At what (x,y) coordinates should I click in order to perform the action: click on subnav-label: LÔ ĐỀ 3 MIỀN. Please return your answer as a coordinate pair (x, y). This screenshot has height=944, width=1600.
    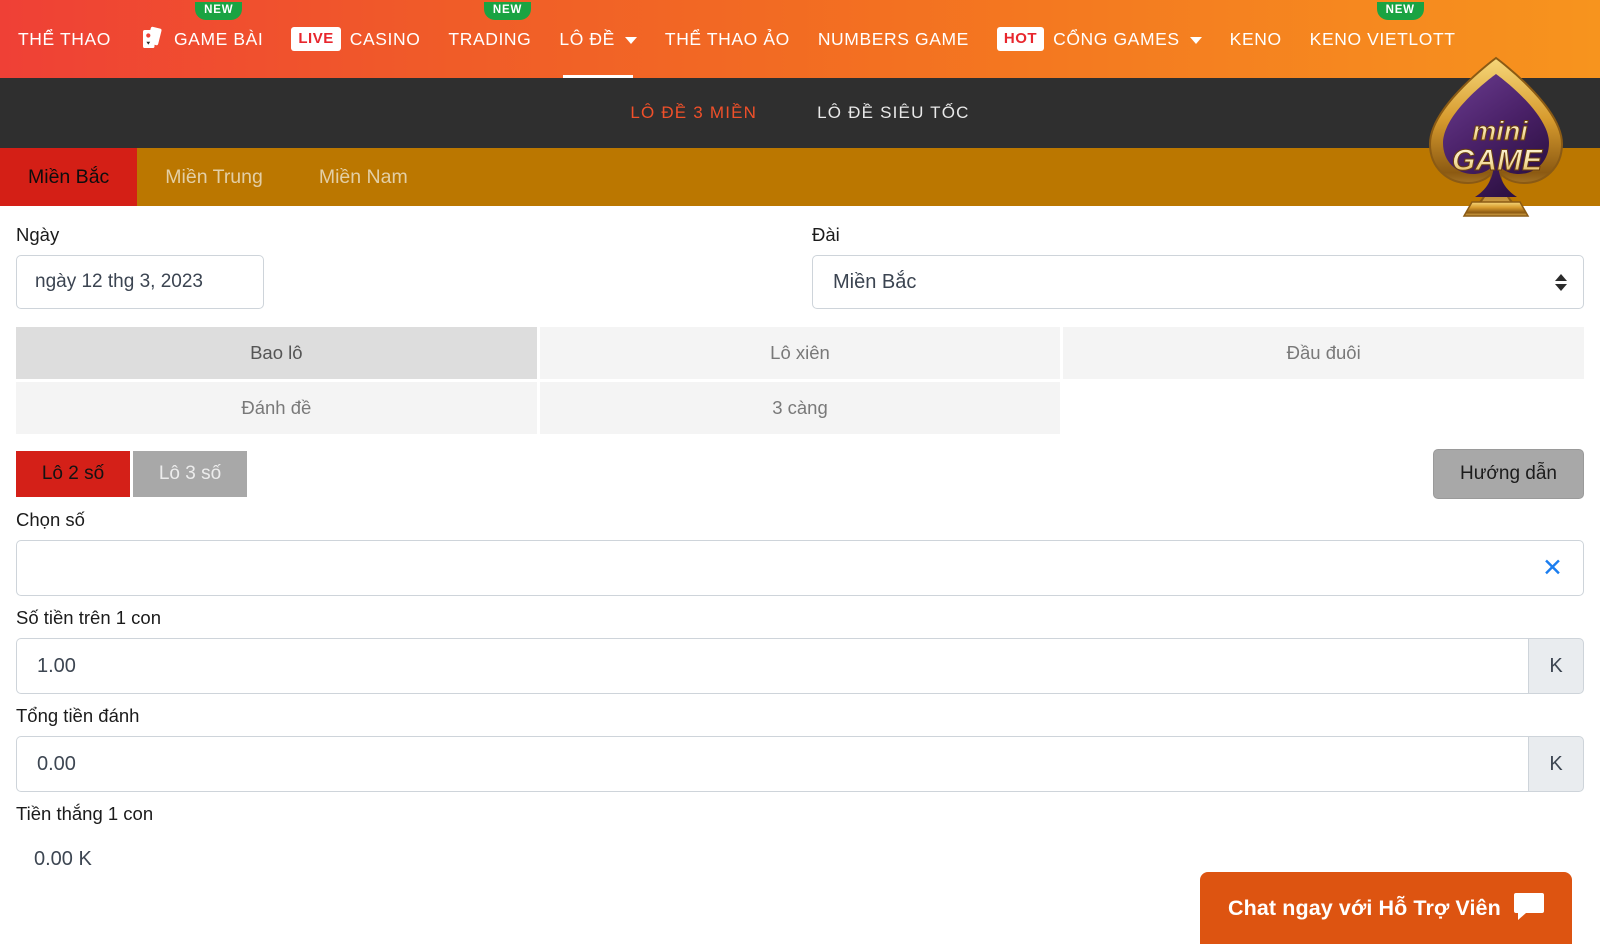
    Looking at the image, I should click on (694, 112).